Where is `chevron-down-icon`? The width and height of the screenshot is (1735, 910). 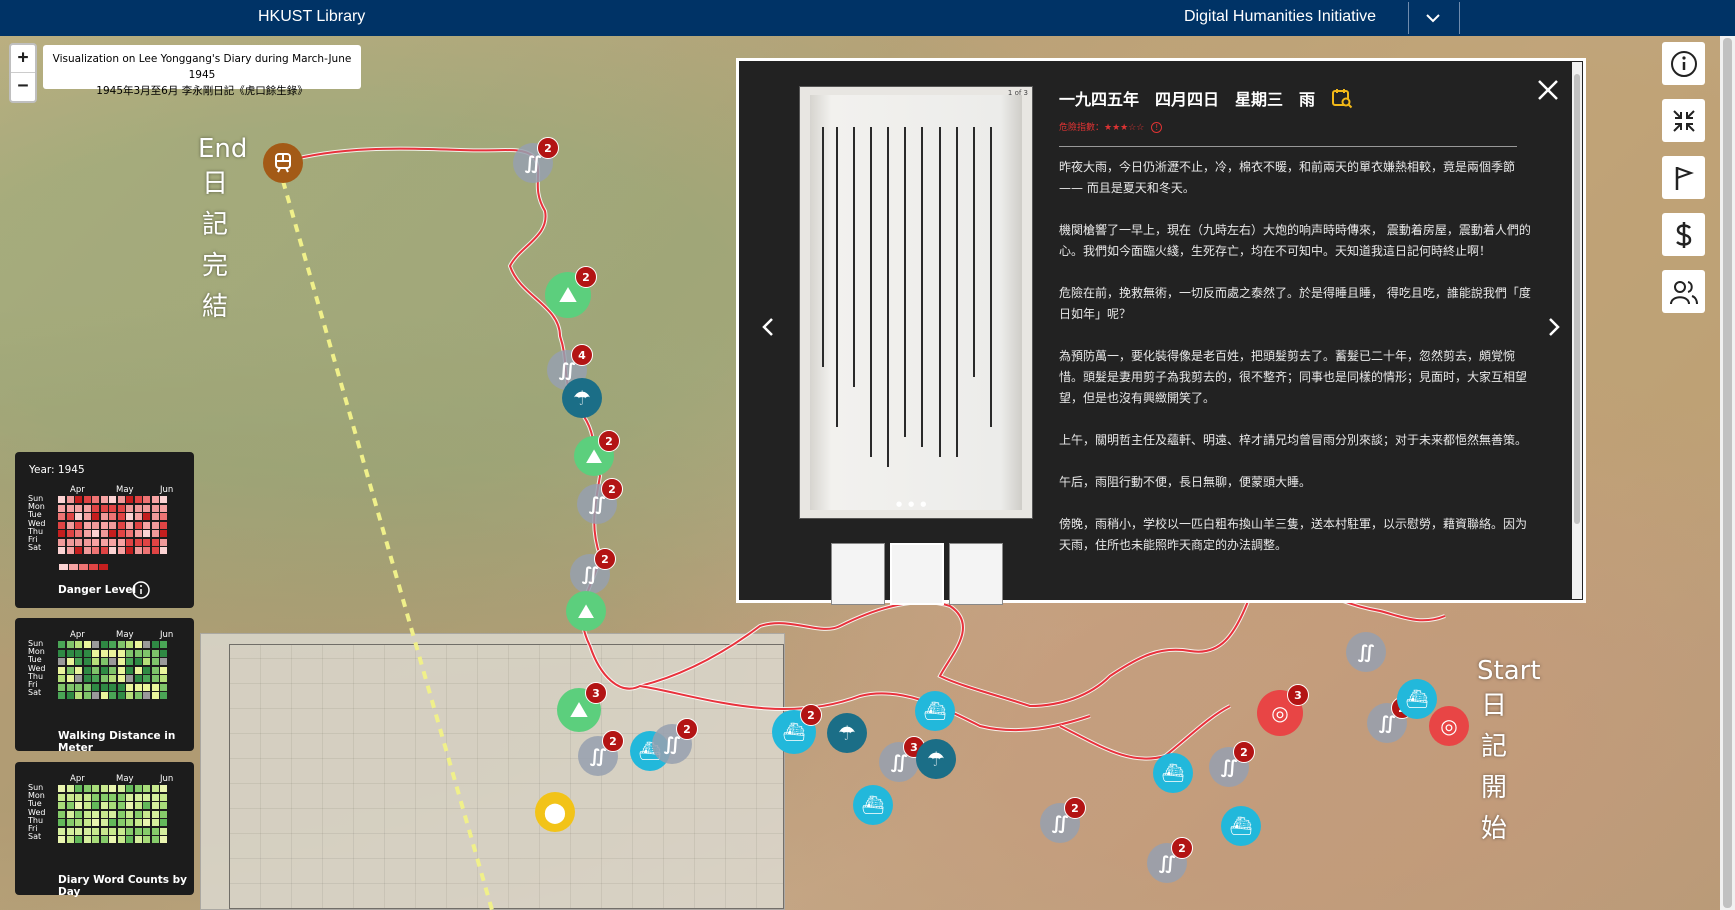
chevron-down-icon is located at coordinates (1433, 18).